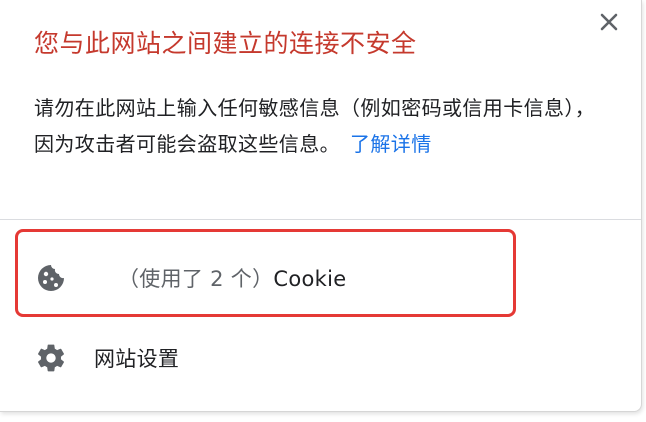  Describe the element at coordinates (51, 278) in the screenshot. I see `cookie-icon` at that location.